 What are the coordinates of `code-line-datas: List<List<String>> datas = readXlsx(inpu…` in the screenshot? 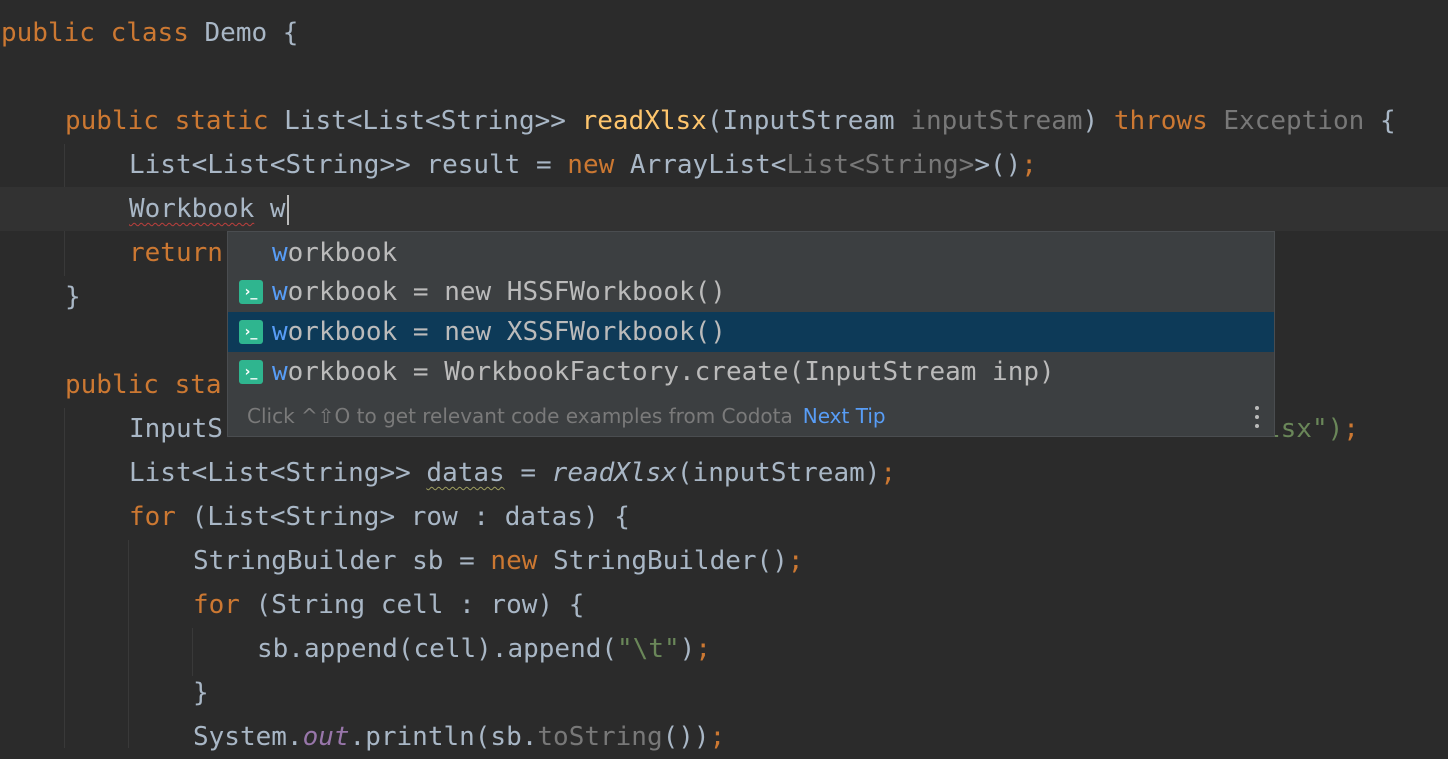 It's located at (788, 473).